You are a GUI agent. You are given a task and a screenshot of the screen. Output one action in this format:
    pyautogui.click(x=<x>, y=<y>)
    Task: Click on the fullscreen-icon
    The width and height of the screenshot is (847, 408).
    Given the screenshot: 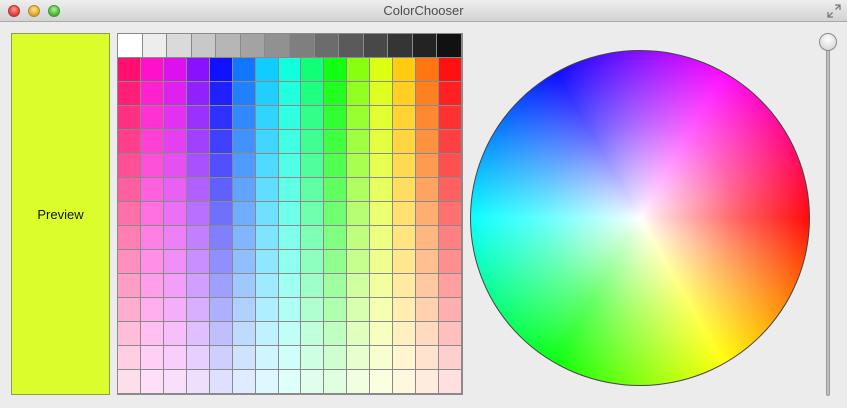 What is the action you would take?
    pyautogui.click(x=834, y=11)
    